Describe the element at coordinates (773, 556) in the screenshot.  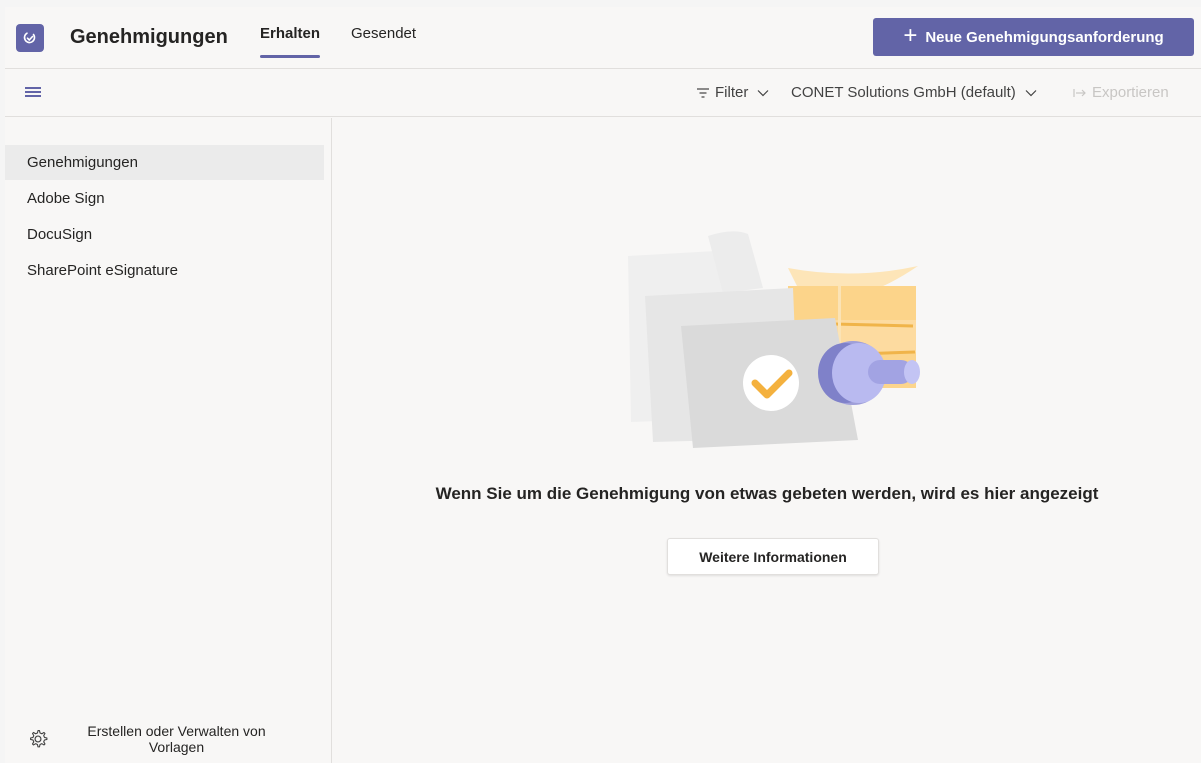
I see `more-information-button: Weitere Informationen` at that location.